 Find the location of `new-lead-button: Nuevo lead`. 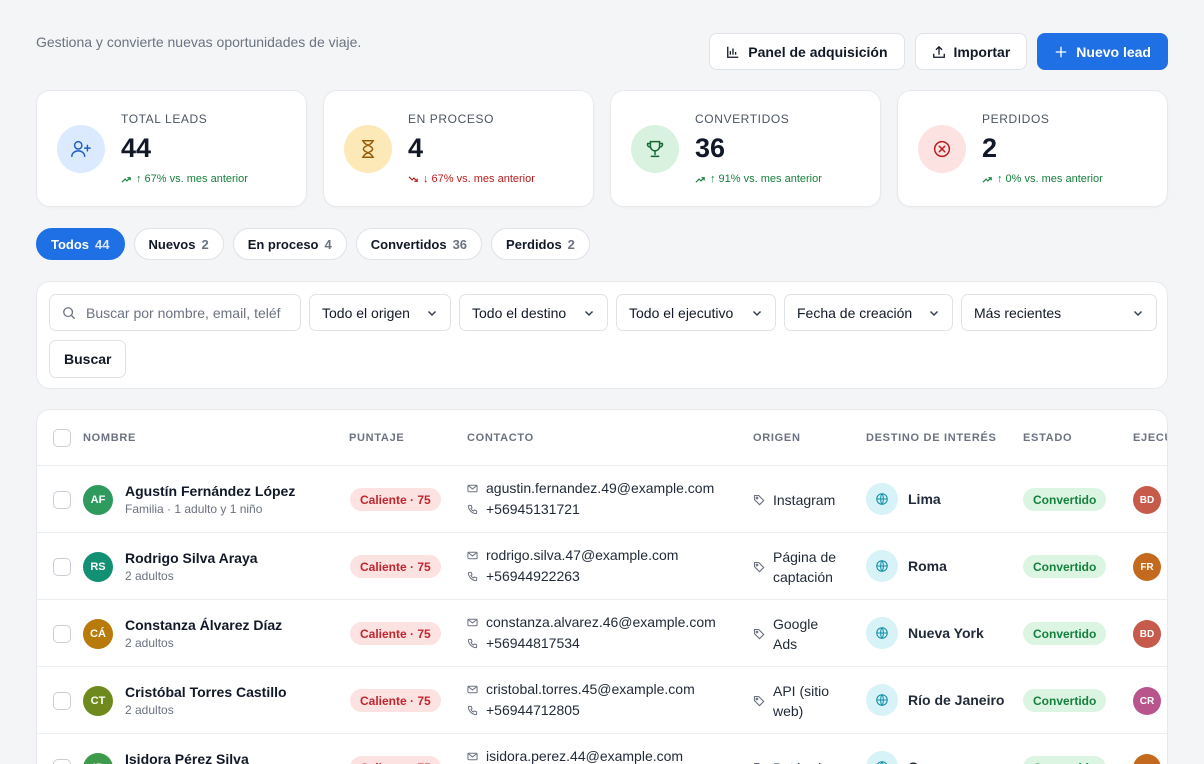

new-lead-button: Nuevo lead is located at coordinates (1102, 51).